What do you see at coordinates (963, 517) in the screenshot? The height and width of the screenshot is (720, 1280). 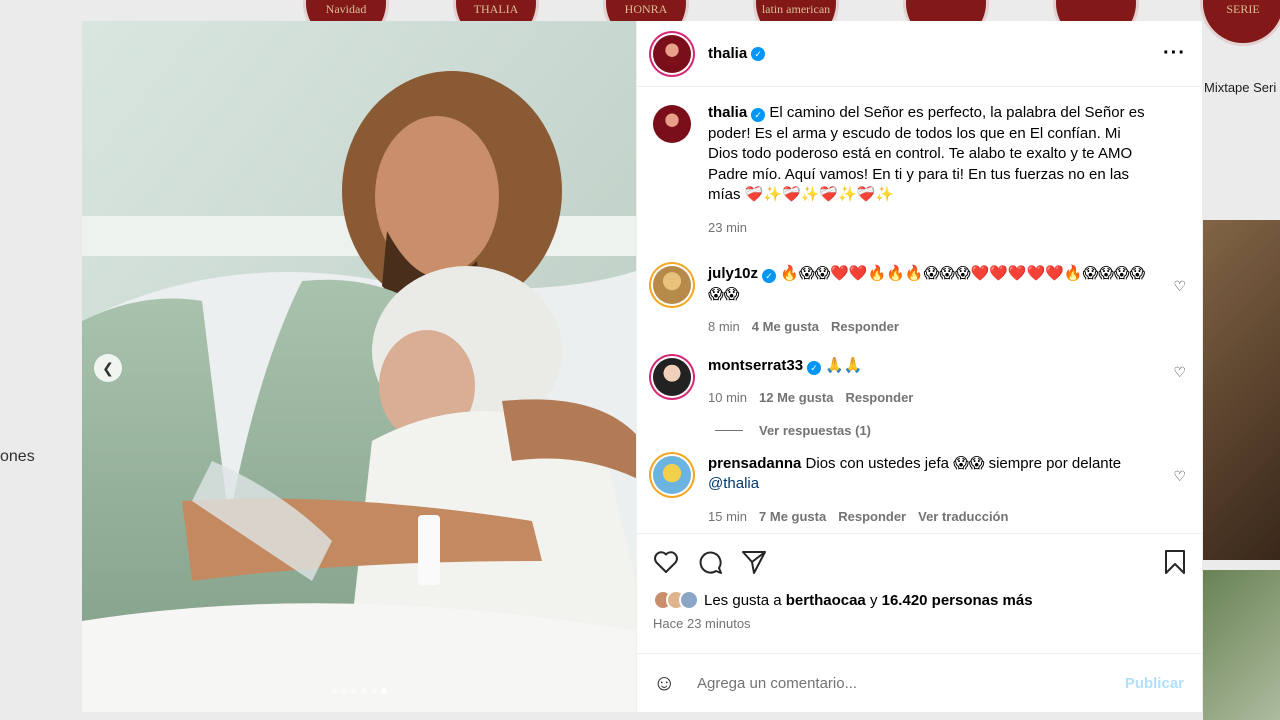 I see `translate-button: Ver traducción` at bounding box center [963, 517].